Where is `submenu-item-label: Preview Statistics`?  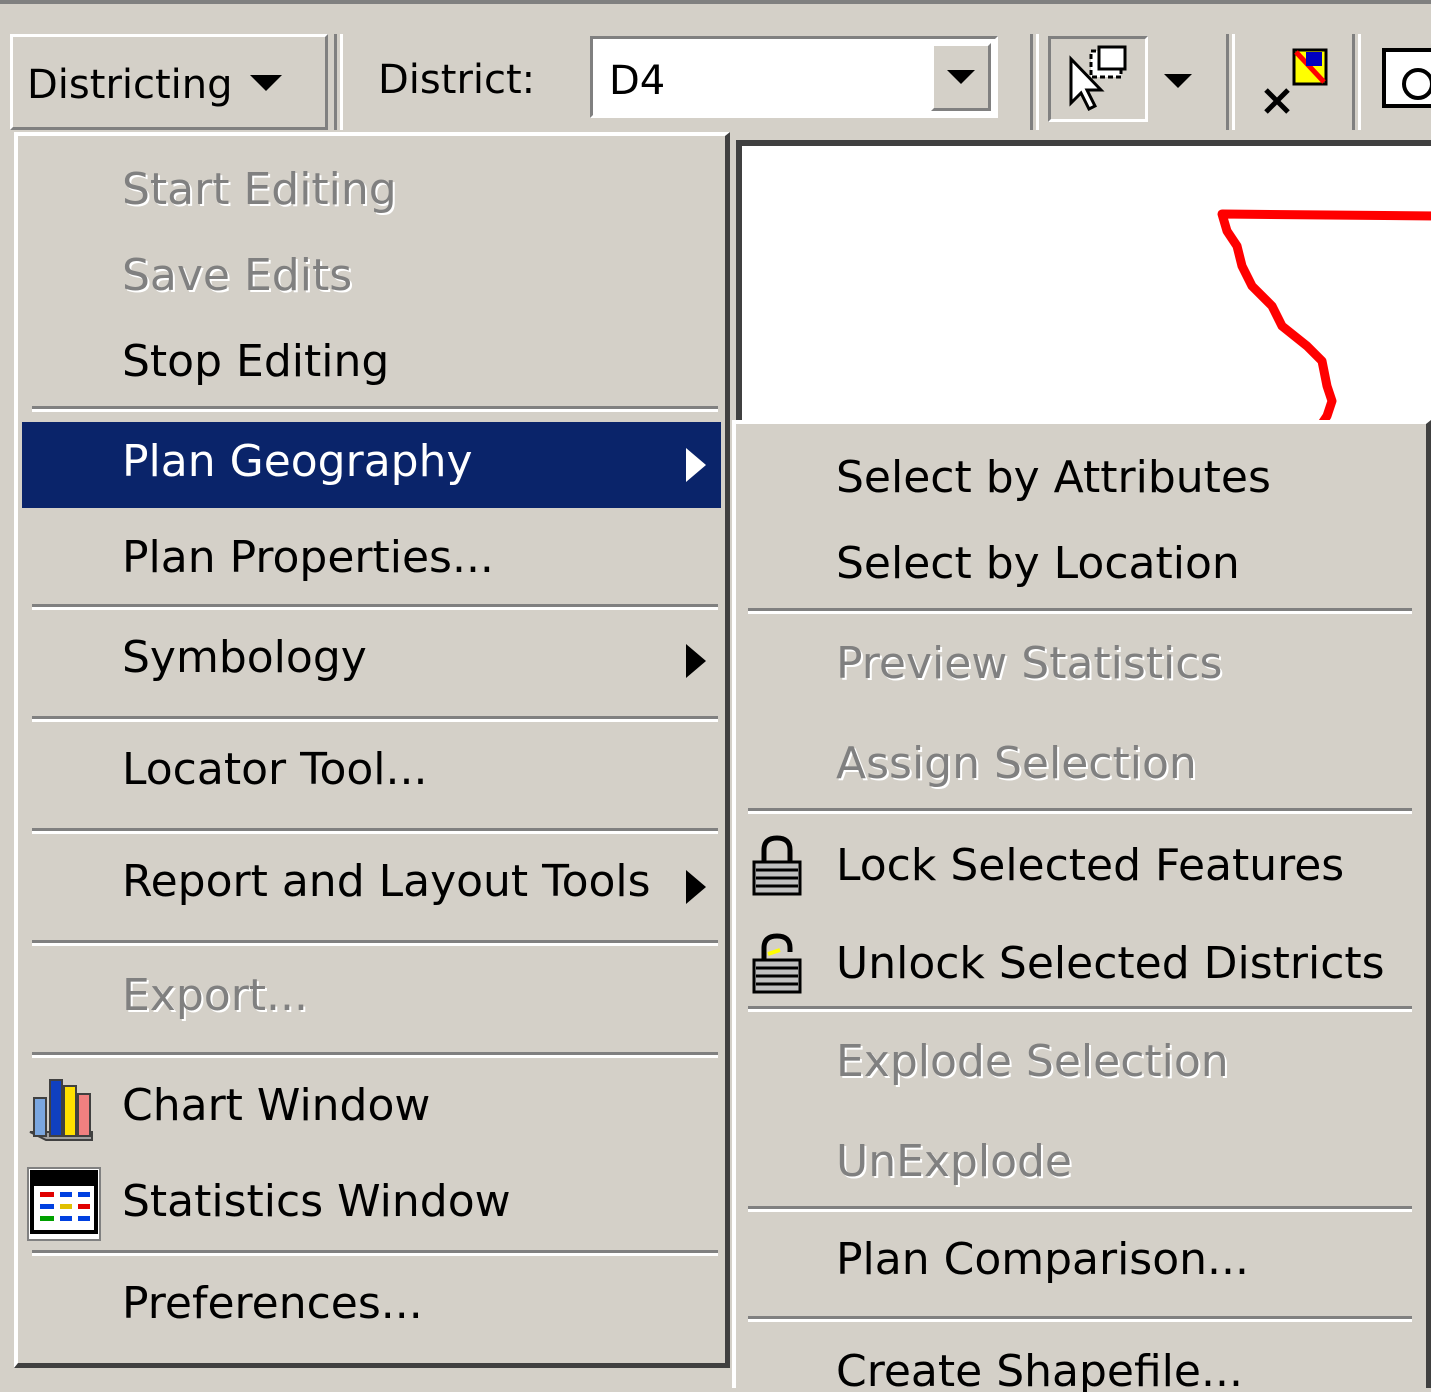
submenu-item-label: Preview Statistics is located at coordinates (1029, 663).